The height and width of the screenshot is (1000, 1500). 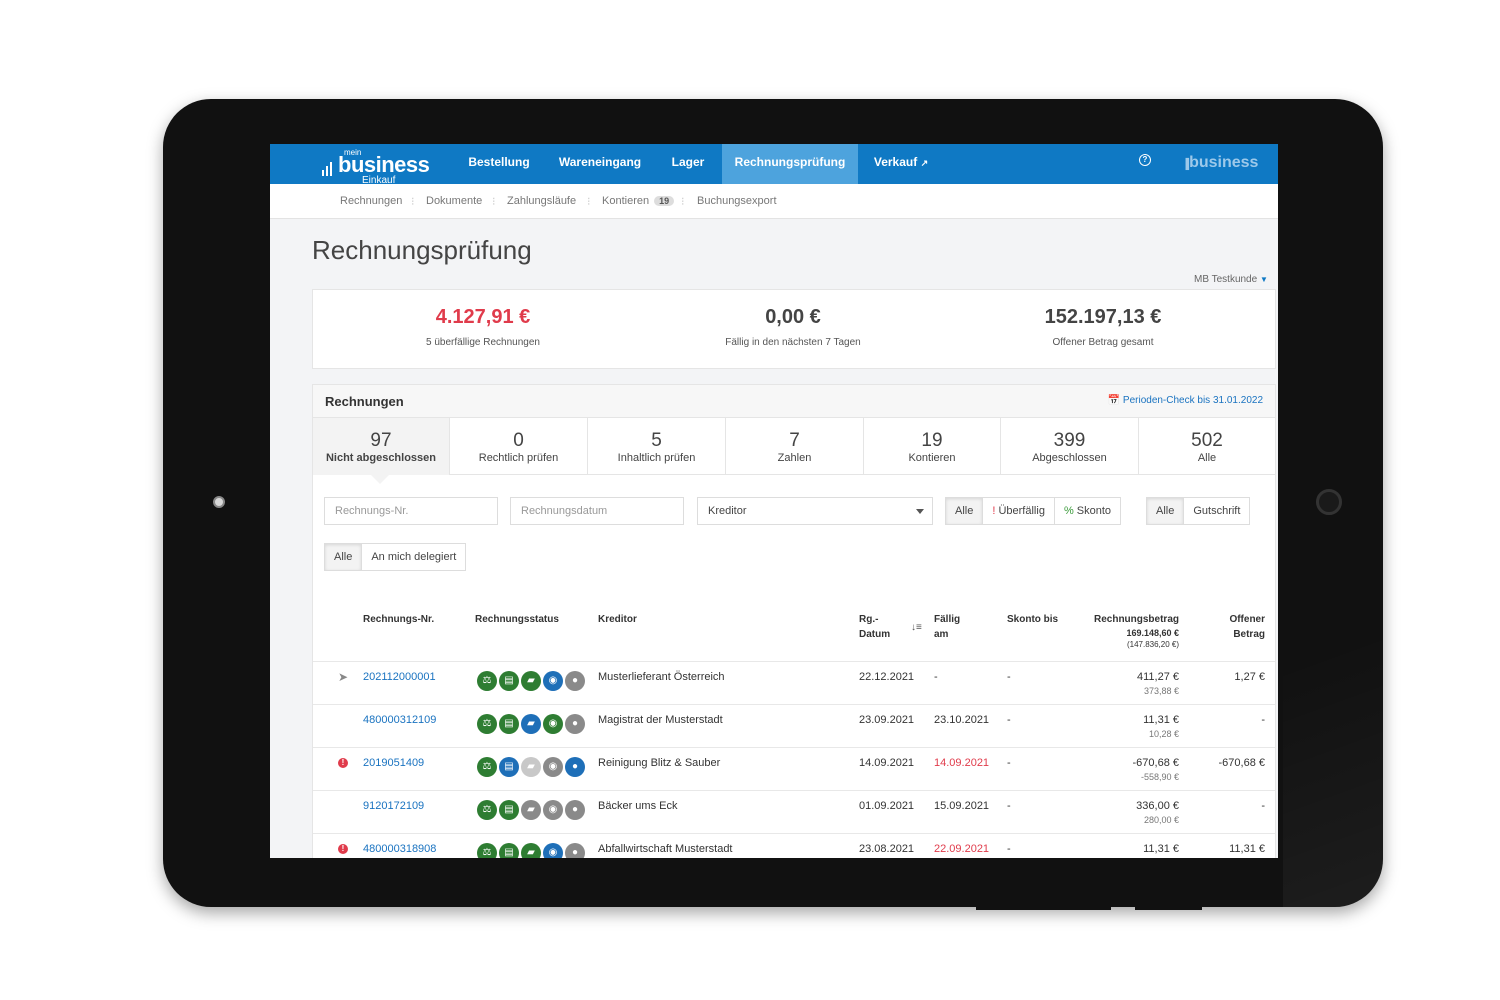 What do you see at coordinates (1231, 279) in the screenshot?
I see `customer-selector: MB Testkunde ▼` at bounding box center [1231, 279].